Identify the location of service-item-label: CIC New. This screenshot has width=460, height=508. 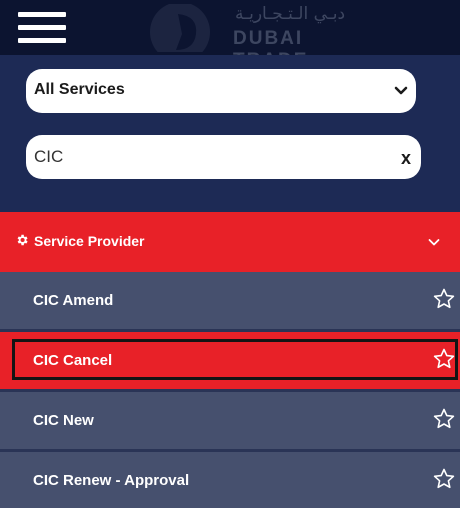
(63, 420).